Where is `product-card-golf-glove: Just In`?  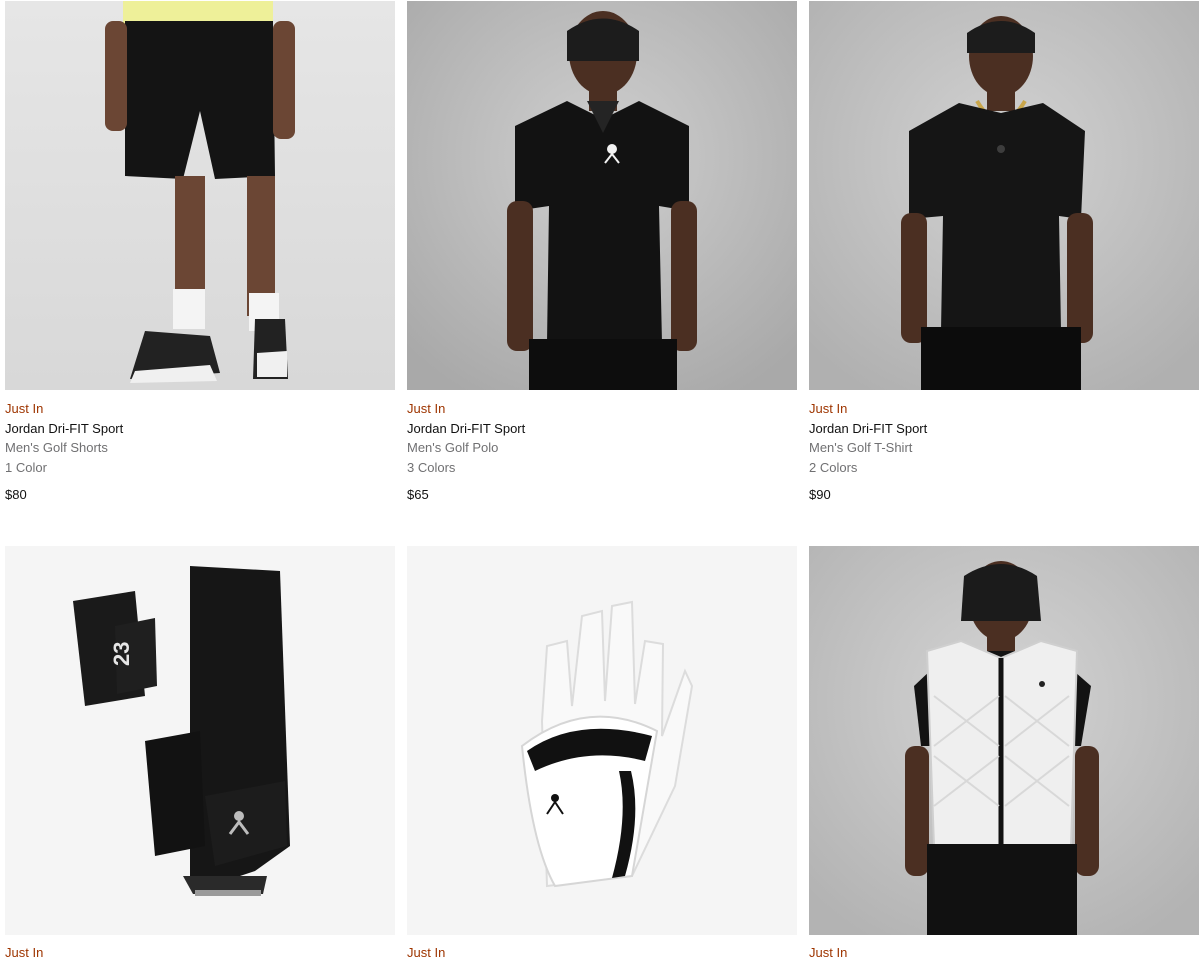 product-card-golf-glove: Just In is located at coordinates (602, 753).